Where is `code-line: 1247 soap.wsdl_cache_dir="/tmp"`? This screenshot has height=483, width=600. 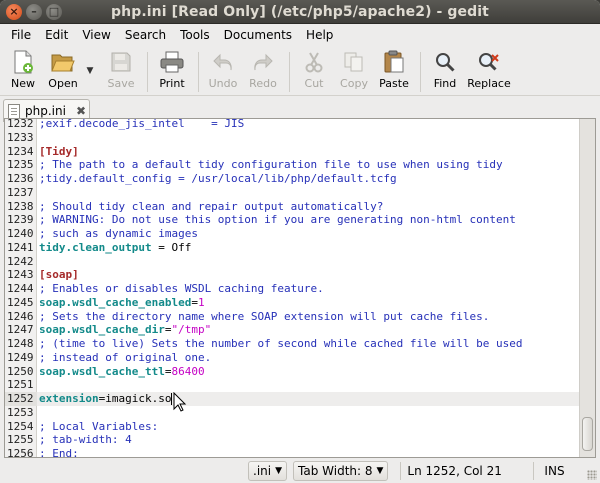
code-line: 1247 soap.wsdl_cache_dir="/tmp" is located at coordinates (292, 330).